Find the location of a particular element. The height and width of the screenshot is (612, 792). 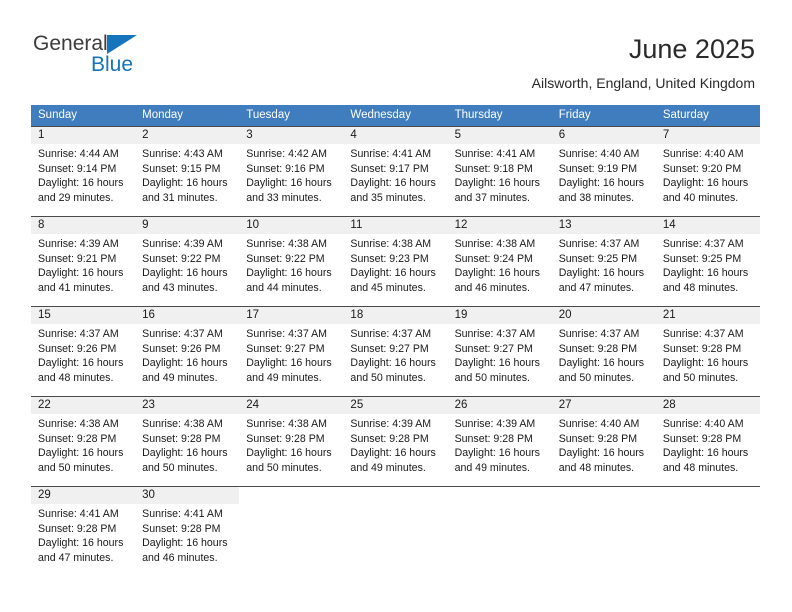

day-number: 10 is located at coordinates (291, 225).